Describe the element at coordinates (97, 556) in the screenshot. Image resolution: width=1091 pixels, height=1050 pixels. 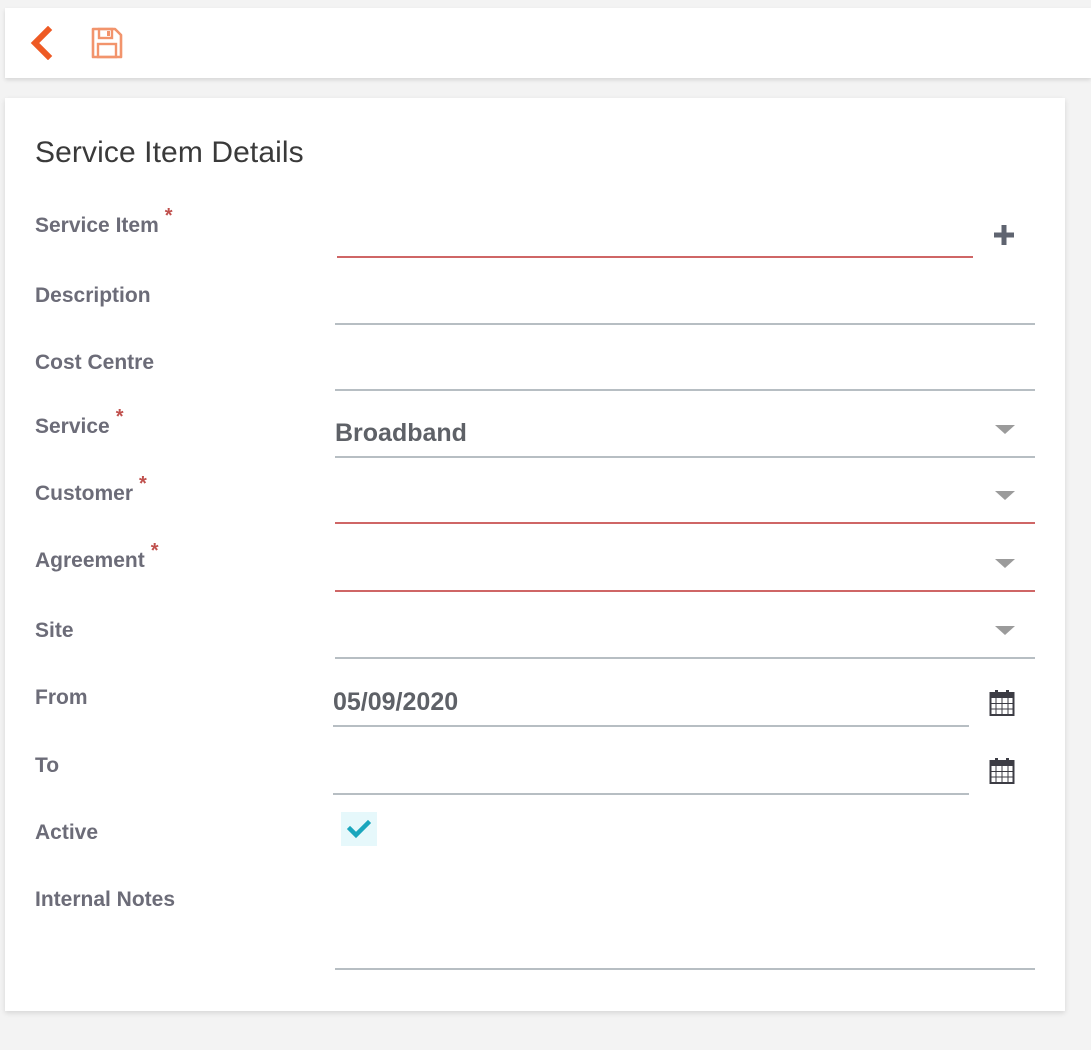
I see `agreement-label: Agreement *` at that location.